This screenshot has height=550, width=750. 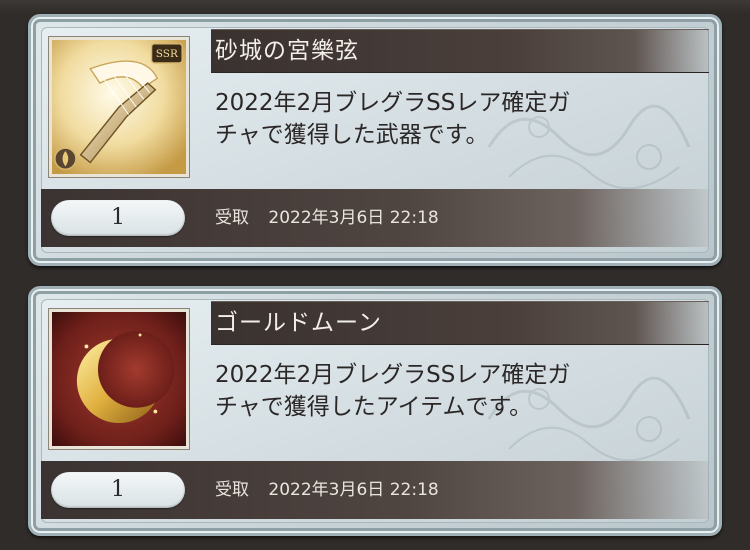 I want to click on description-line-2: チャで獲得したアイテムです。, so click(x=374, y=407).